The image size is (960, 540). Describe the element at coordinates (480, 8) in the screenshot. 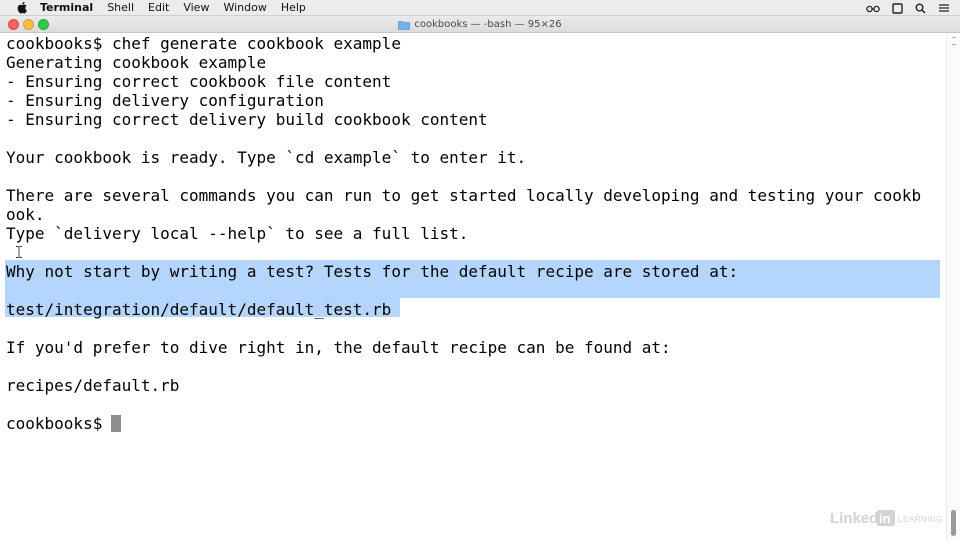

I see `menu-bar: Terminal Shell Edit View Window Help` at that location.